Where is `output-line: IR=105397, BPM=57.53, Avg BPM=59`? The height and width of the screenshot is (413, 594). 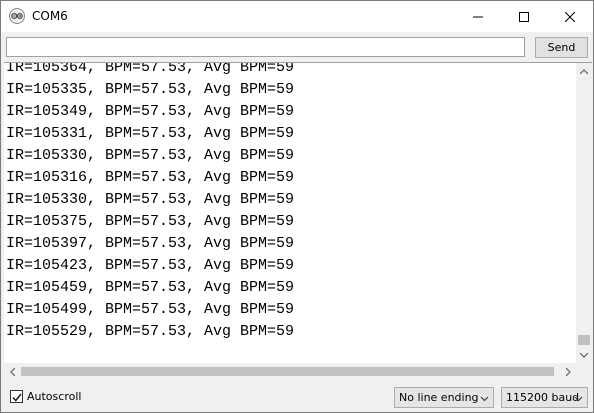 output-line: IR=105397, BPM=57.53, Avg BPM=59 is located at coordinates (150, 243).